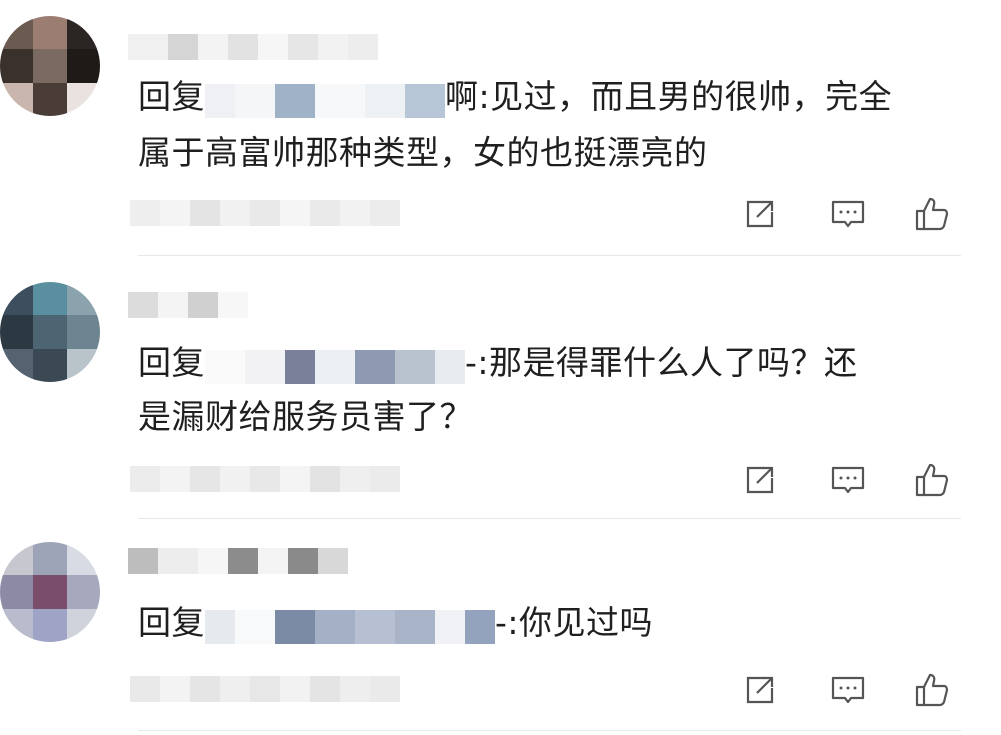 The image size is (1001, 735). Describe the element at coordinates (549, 730) in the screenshot. I see `divider` at that location.